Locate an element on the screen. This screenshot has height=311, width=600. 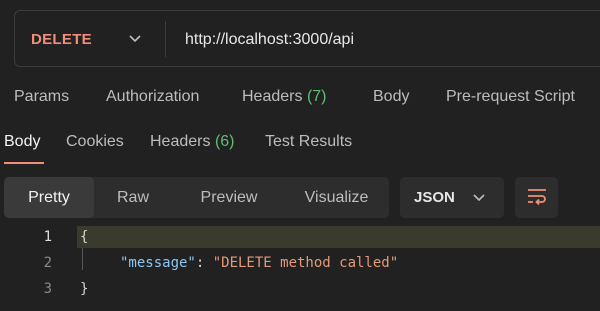
open-brace: { is located at coordinates (84, 237).